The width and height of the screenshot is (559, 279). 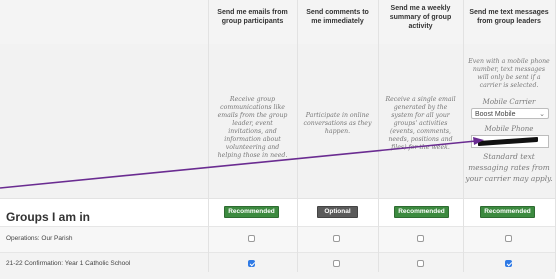 What do you see at coordinates (337, 17) in the screenshot?
I see `column-header: Send comments to me immediately` at bounding box center [337, 17].